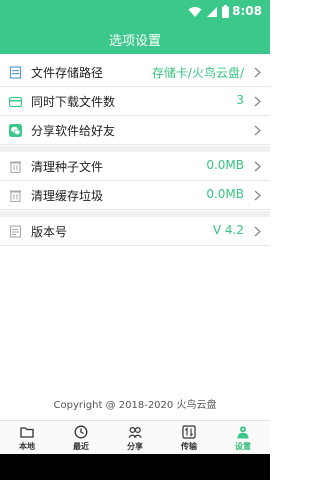 Image resolution: width=320 pixels, height=480 pixels. Describe the element at coordinates (15, 102) in the screenshot. I see `download-count-icon` at that location.